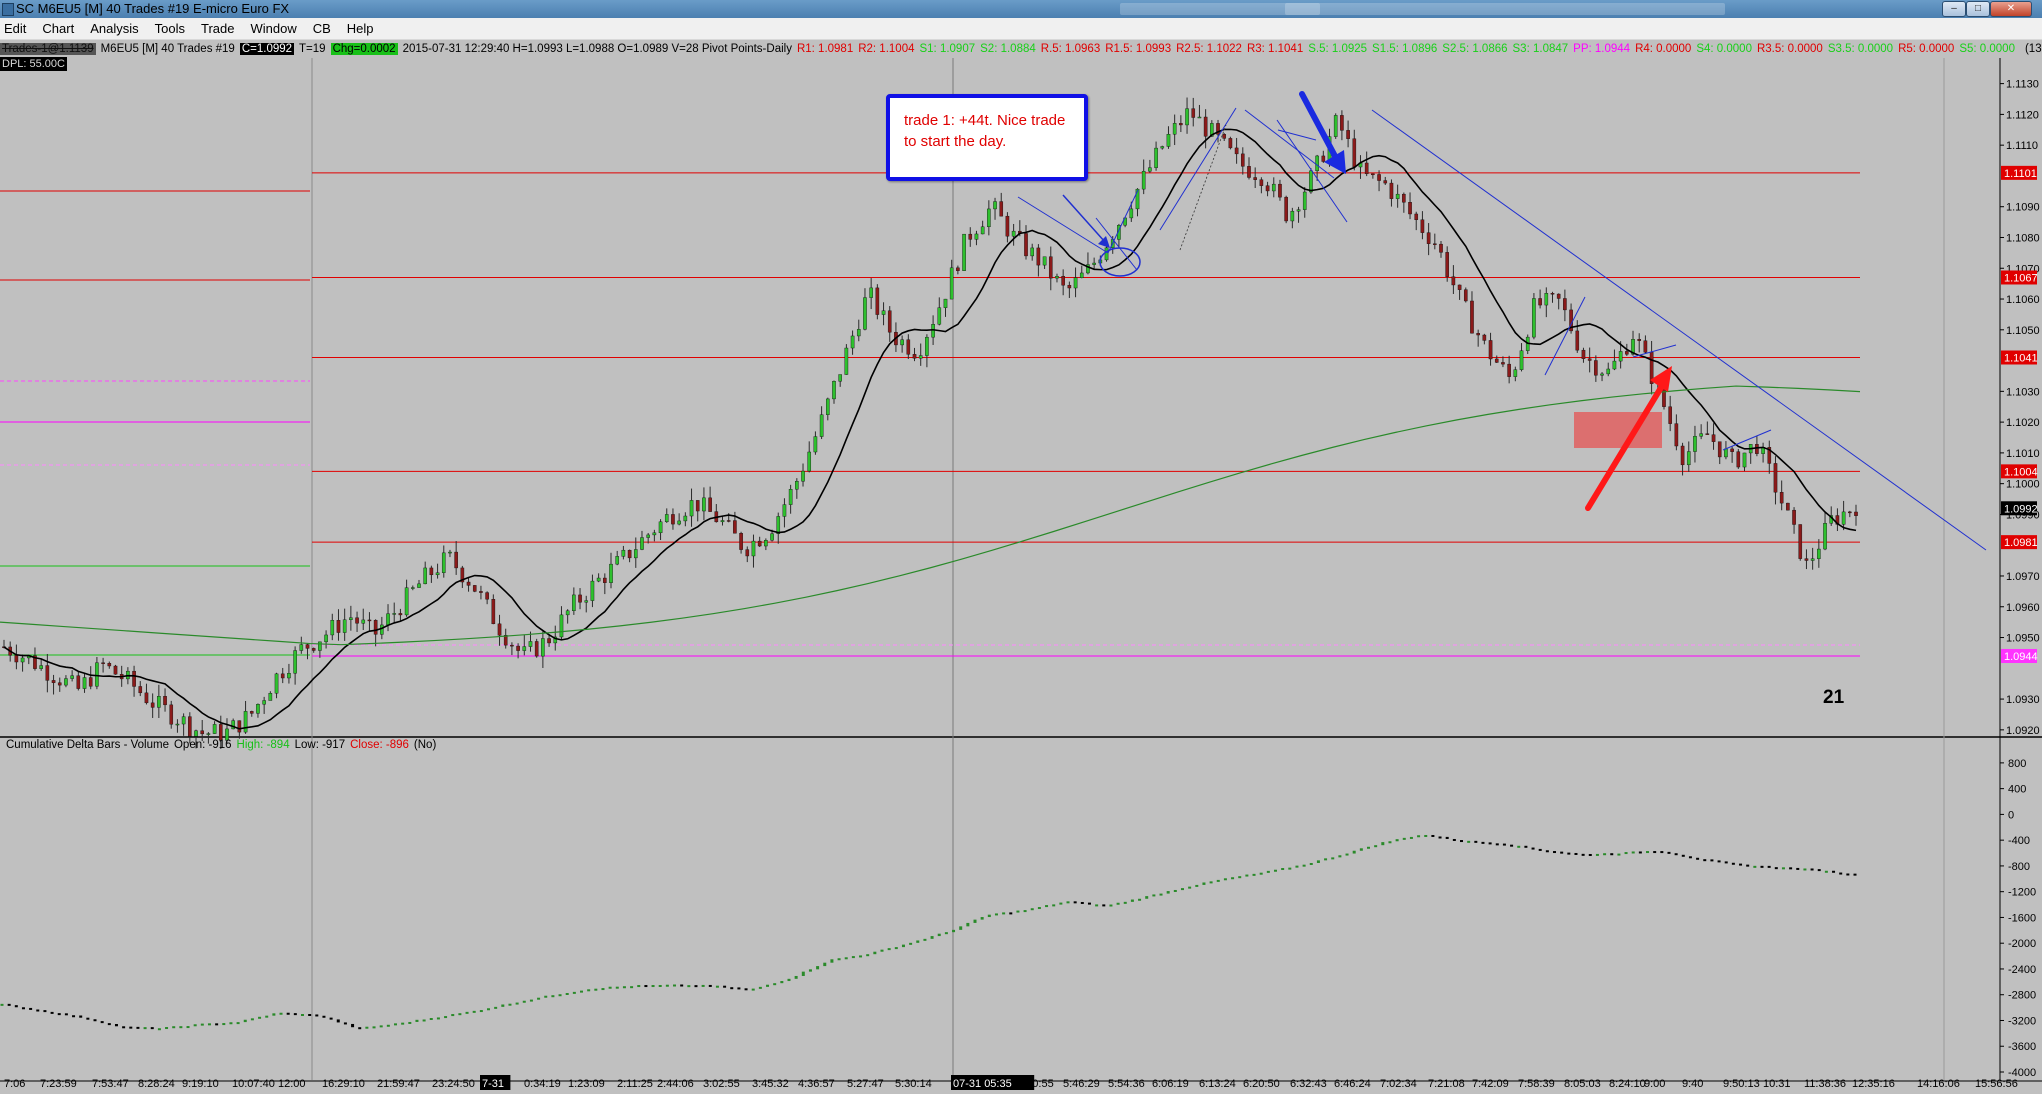  Describe the element at coordinates (2019, 867) in the screenshot. I see `delta-tick-label: -800` at that location.